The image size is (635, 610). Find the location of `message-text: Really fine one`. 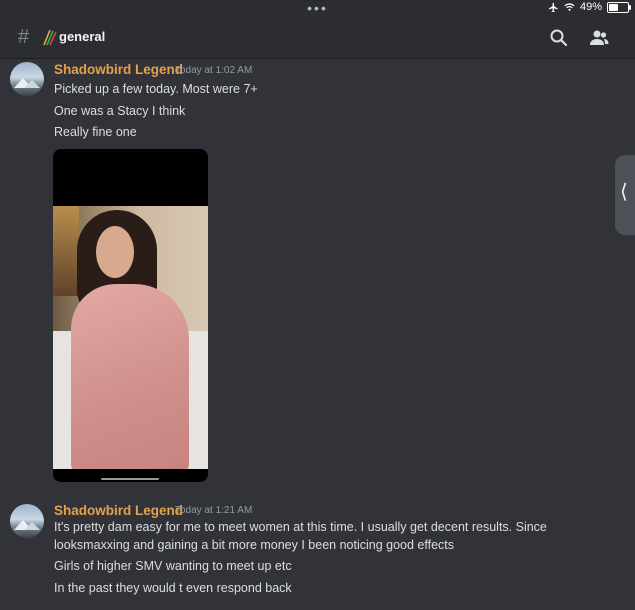

message-text: Really fine one is located at coordinates (95, 132).